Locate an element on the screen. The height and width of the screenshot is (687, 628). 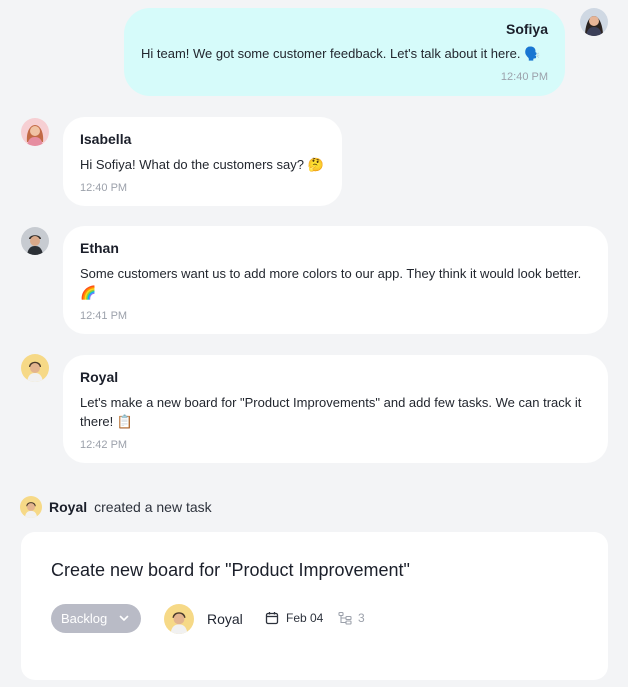
subtask-count: 3 is located at coordinates (361, 618).